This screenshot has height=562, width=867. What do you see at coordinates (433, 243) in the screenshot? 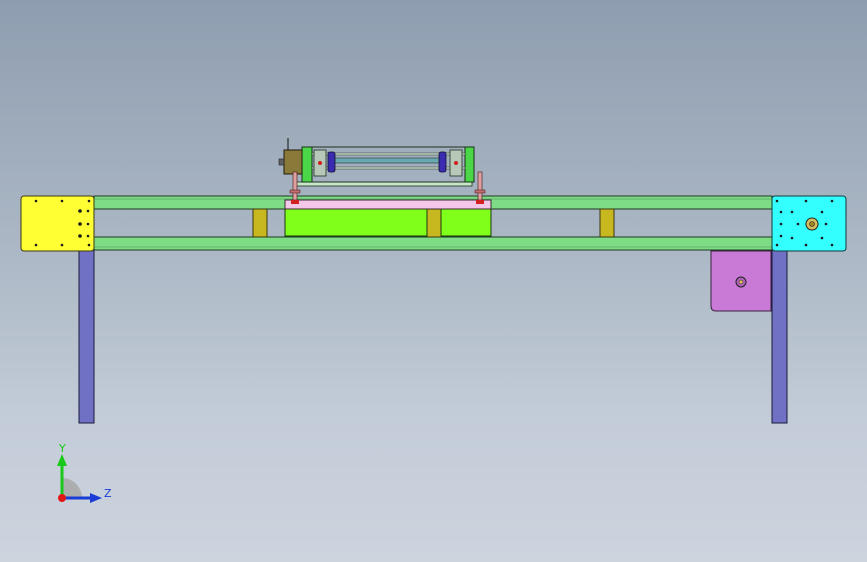
I see `bottom-frame-rail` at bounding box center [433, 243].